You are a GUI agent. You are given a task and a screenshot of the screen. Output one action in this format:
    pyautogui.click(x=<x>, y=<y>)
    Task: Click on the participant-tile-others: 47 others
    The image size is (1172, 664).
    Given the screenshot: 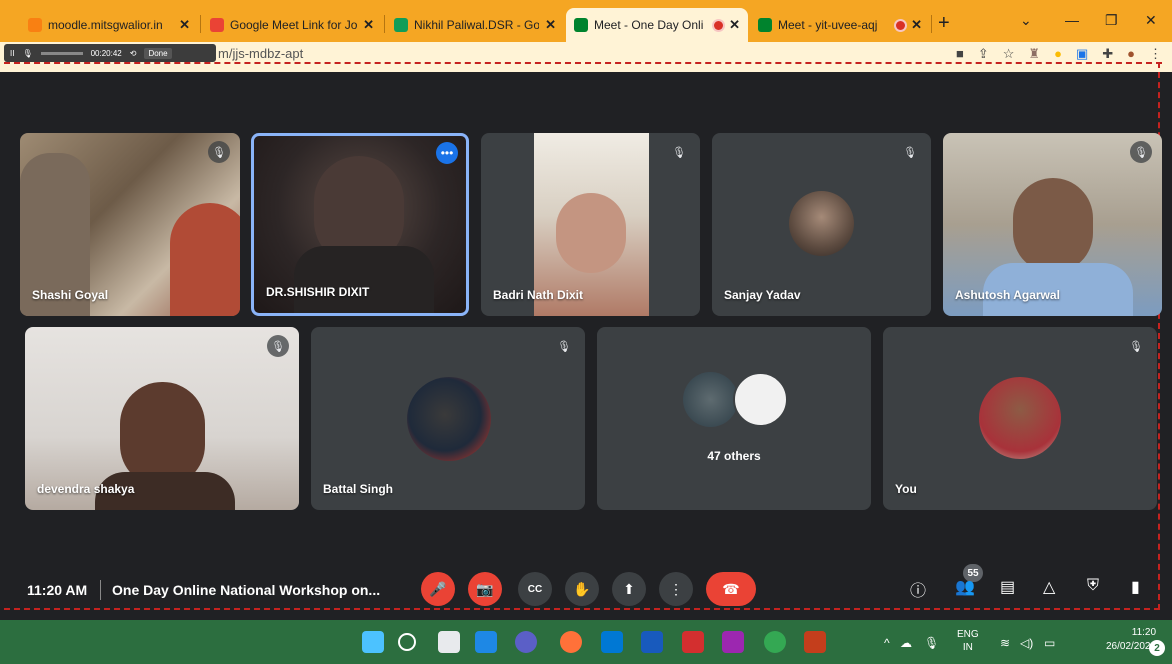 What is the action you would take?
    pyautogui.click(x=734, y=418)
    